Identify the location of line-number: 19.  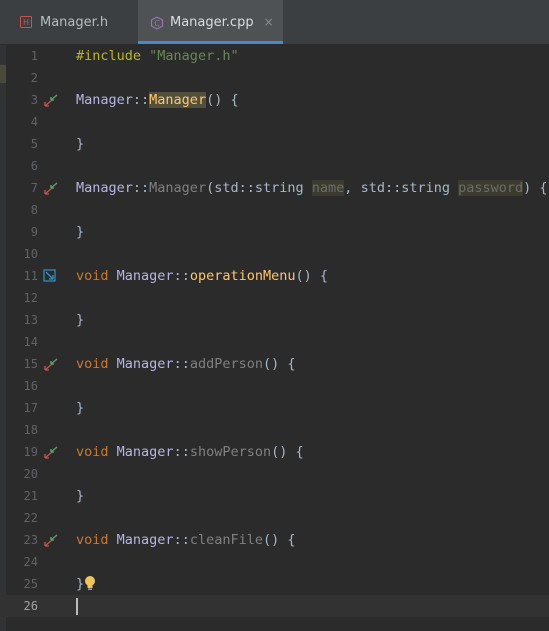
(30, 452).